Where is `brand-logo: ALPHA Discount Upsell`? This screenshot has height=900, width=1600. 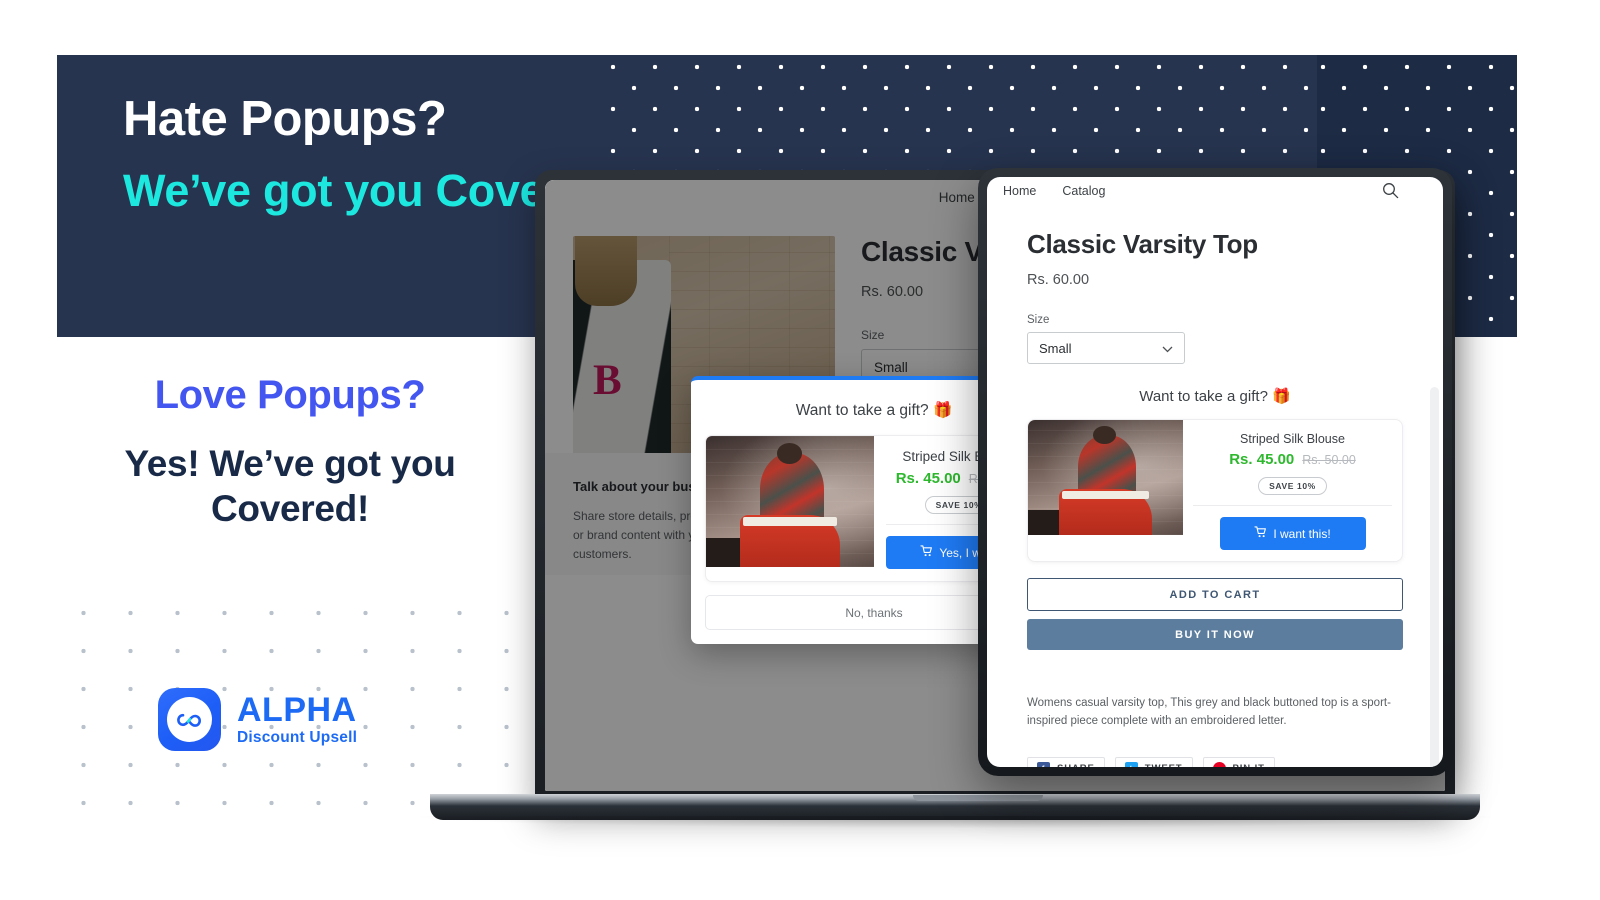
brand-logo: ALPHA Discount Upsell is located at coordinates (257, 719).